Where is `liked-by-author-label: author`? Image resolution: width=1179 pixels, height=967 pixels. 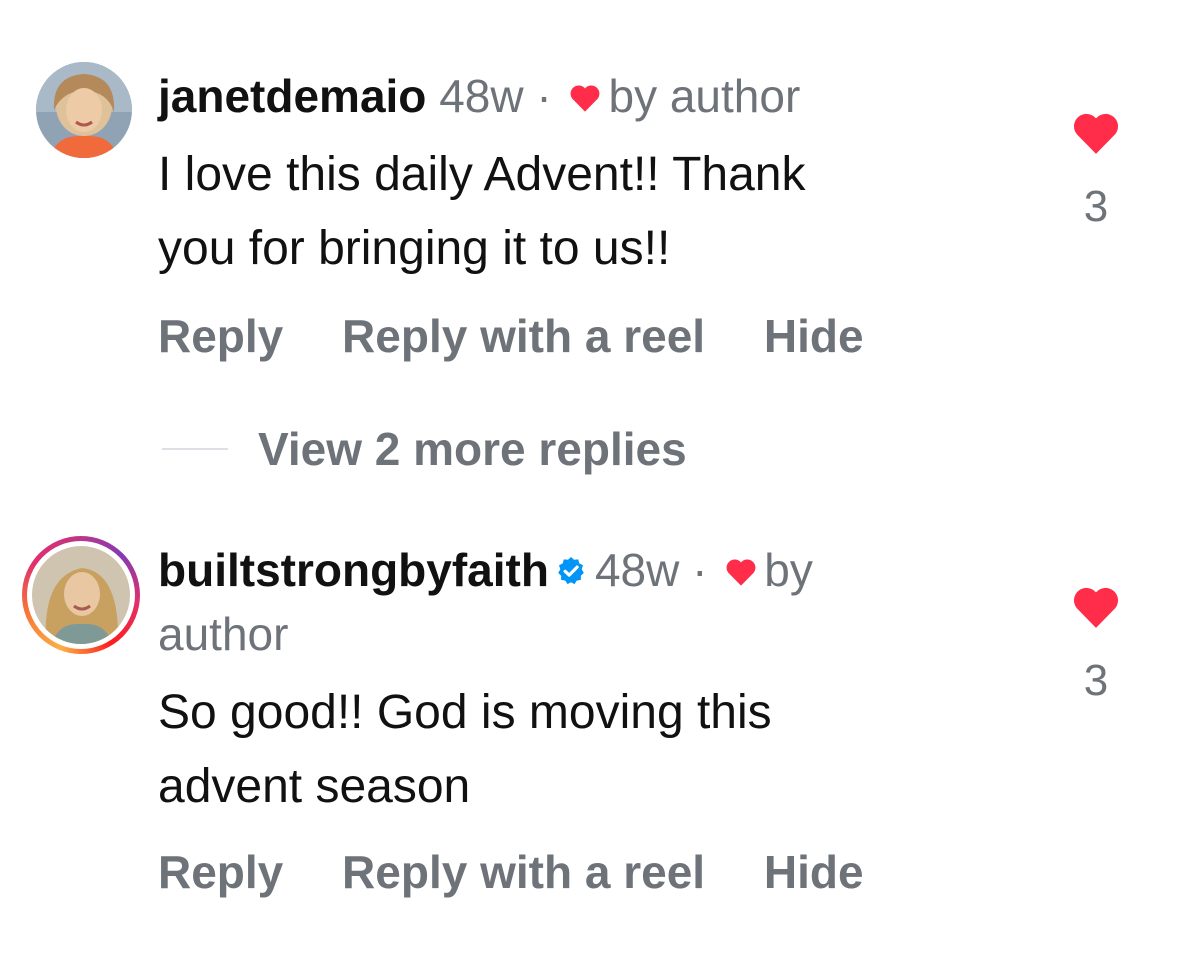
liked-by-author-label: author is located at coordinates (223, 634).